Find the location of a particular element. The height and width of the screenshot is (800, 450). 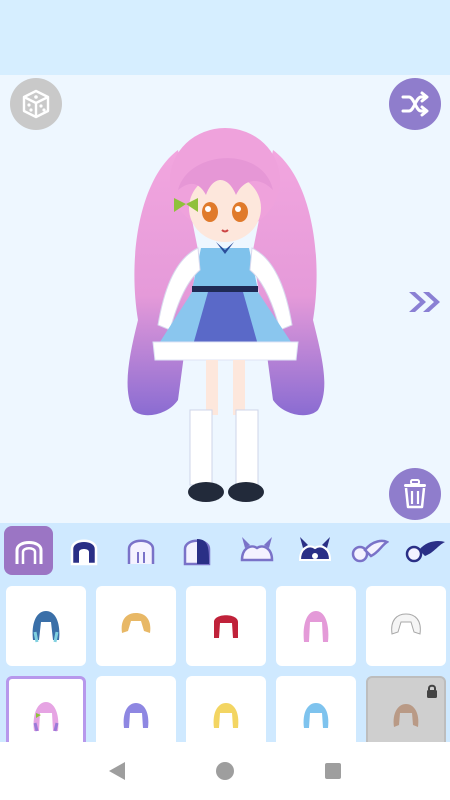

wing-dark-icon is located at coordinates (425, 551).